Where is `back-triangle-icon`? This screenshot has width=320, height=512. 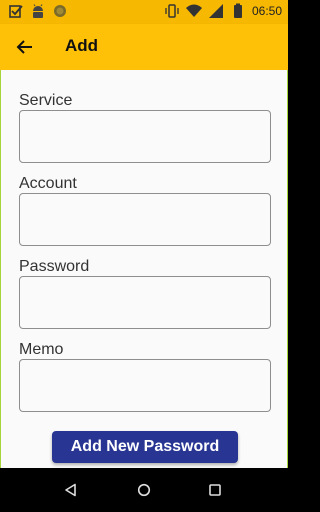
back-triangle-icon is located at coordinates (70, 490).